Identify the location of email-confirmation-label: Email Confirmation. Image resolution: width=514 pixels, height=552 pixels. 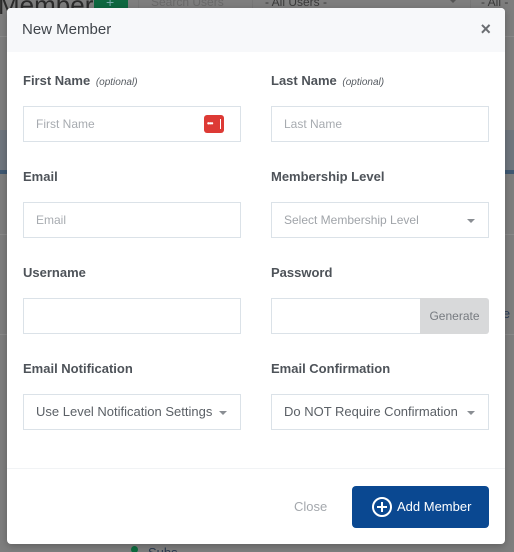
(331, 368).